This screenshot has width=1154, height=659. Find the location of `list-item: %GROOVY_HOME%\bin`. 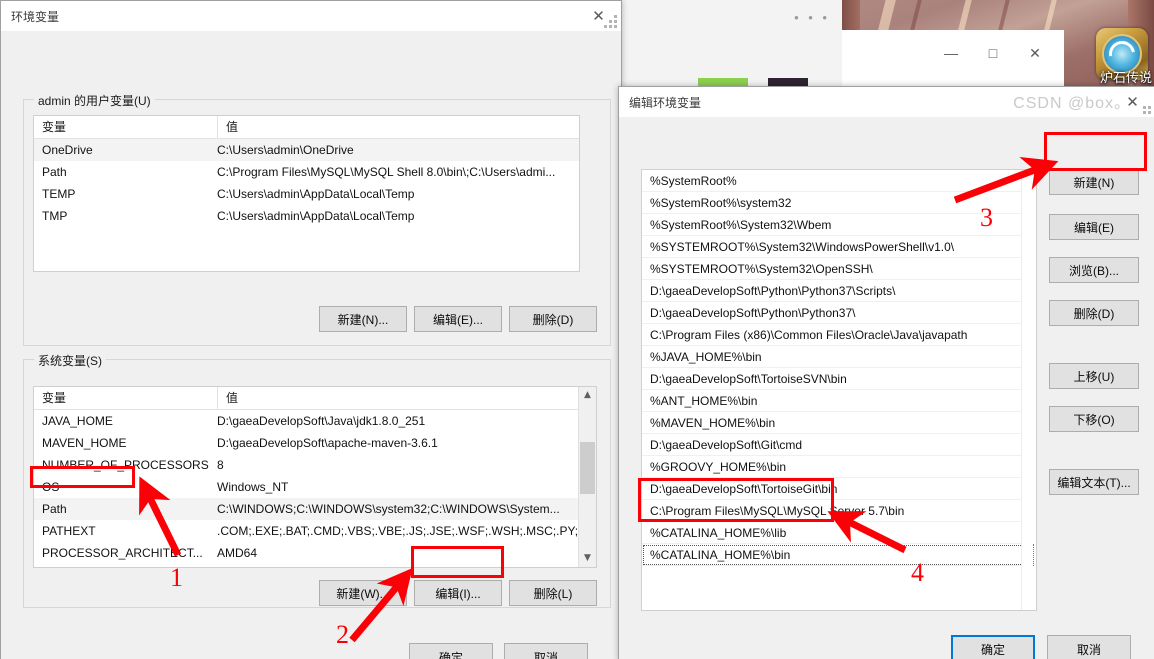

list-item: %GROOVY_HOME%\bin is located at coordinates (839, 467).